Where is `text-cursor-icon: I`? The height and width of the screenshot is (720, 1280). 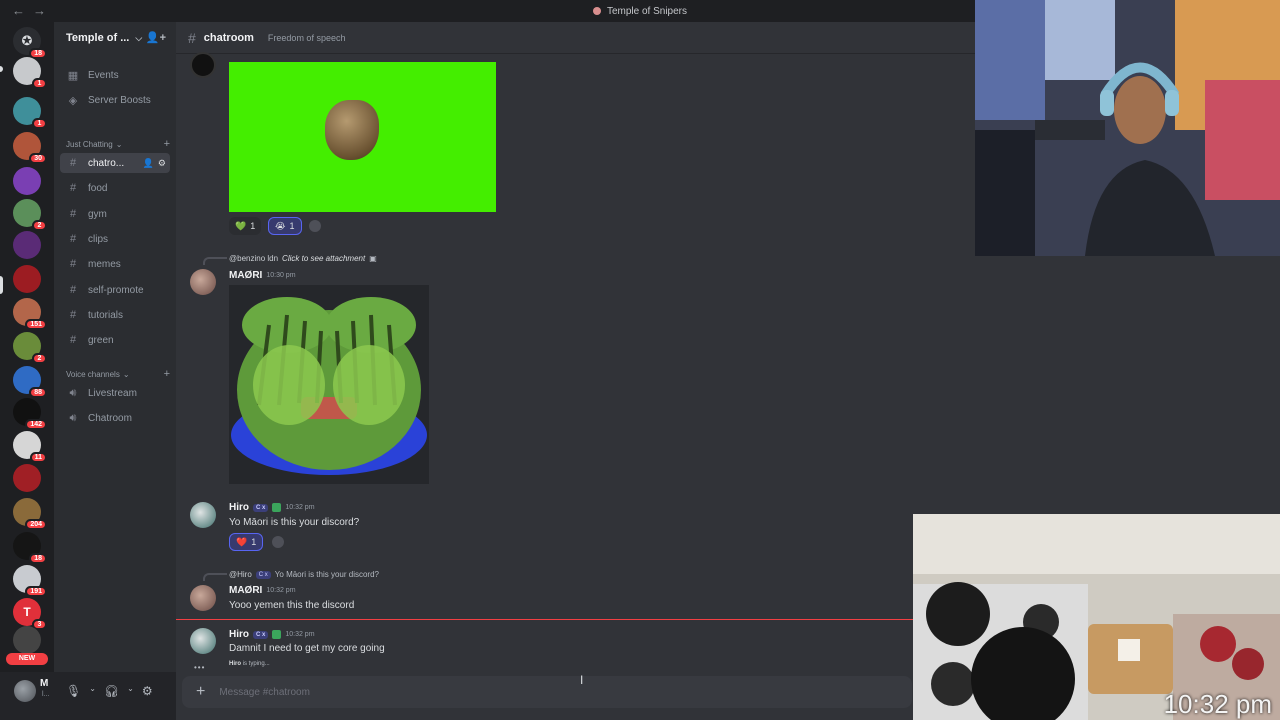
text-cursor-icon: I is located at coordinates (582, 680).